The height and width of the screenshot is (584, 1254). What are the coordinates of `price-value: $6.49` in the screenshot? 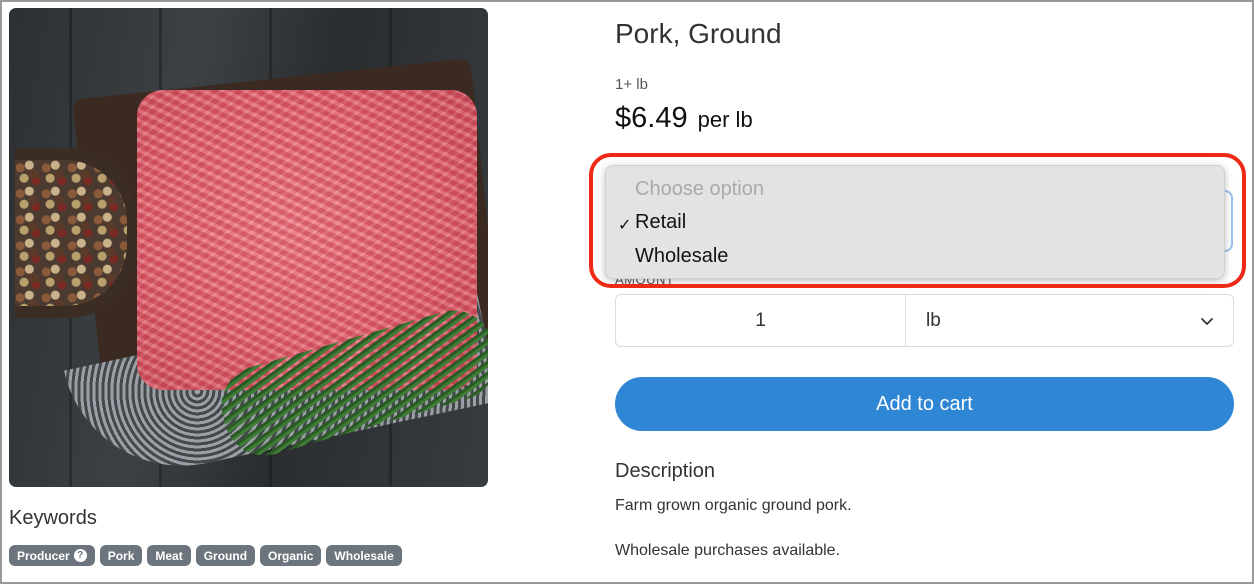 It's located at (651, 118).